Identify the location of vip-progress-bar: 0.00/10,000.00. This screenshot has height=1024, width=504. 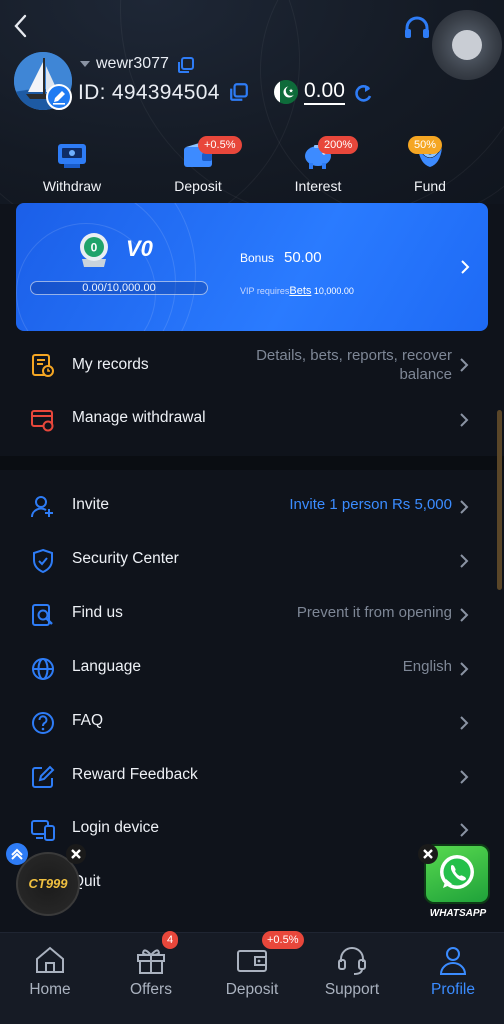
(119, 288).